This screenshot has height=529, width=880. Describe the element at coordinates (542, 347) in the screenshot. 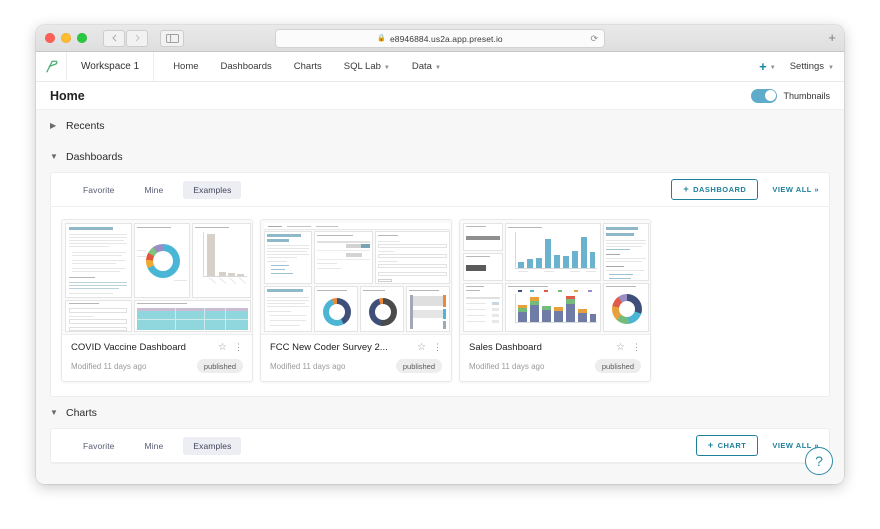

I see `dashboard-card-title: Sales Dashboard` at that location.